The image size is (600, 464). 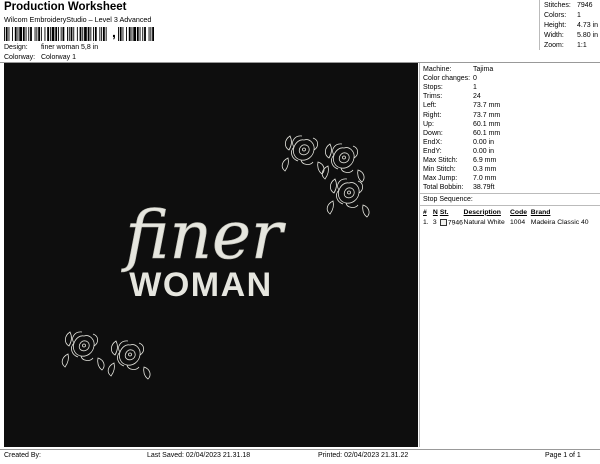 I want to click on max-stitch-row: Max Stitch: 6.9 mm, so click(x=460, y=160).